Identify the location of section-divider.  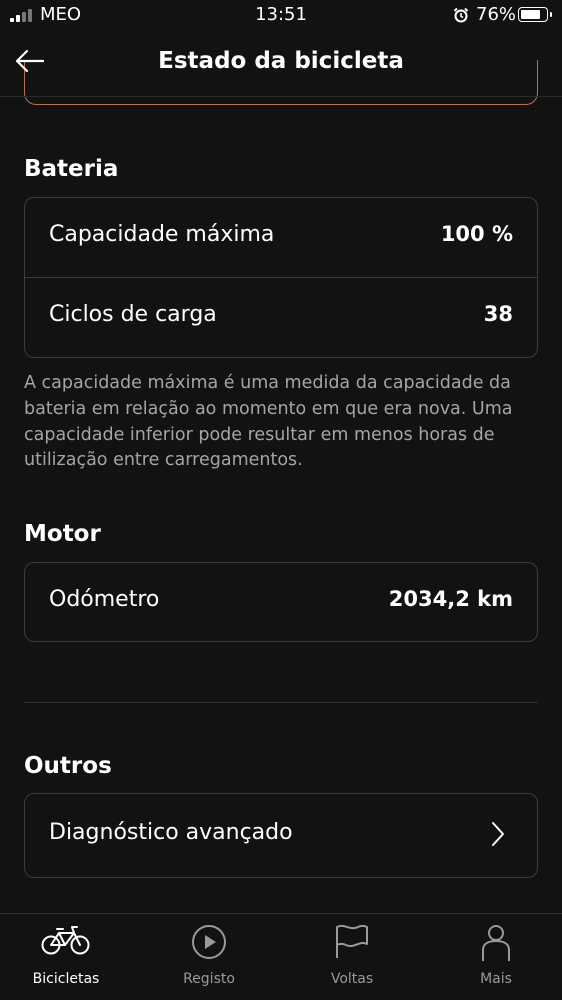
(281, 702).